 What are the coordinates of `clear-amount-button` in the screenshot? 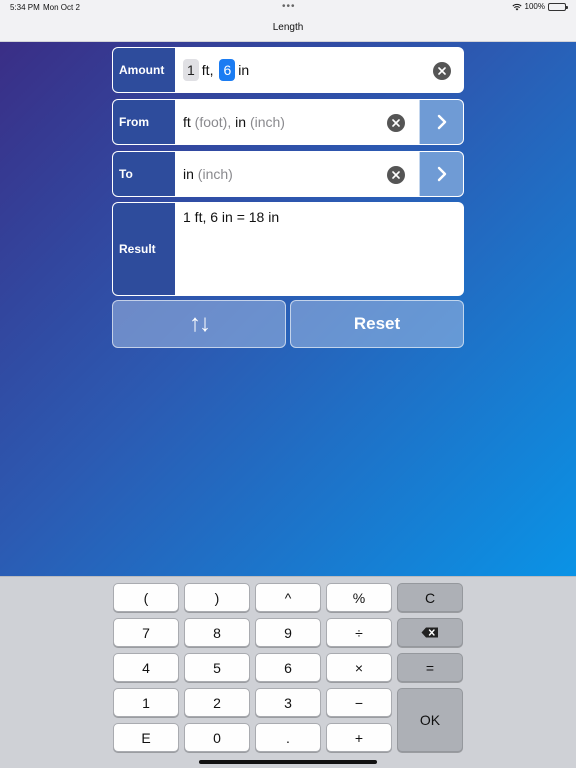 It's located at (442, 71).